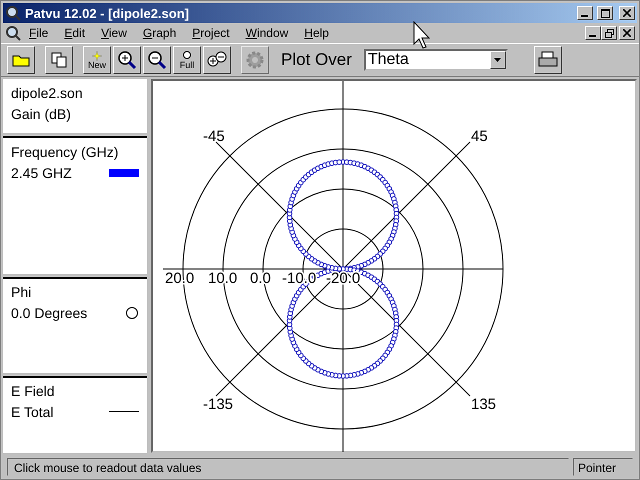 Image resolution: width=640 pixels, height=480 pixels. I want to click on copy-icon, so click(59, 60).